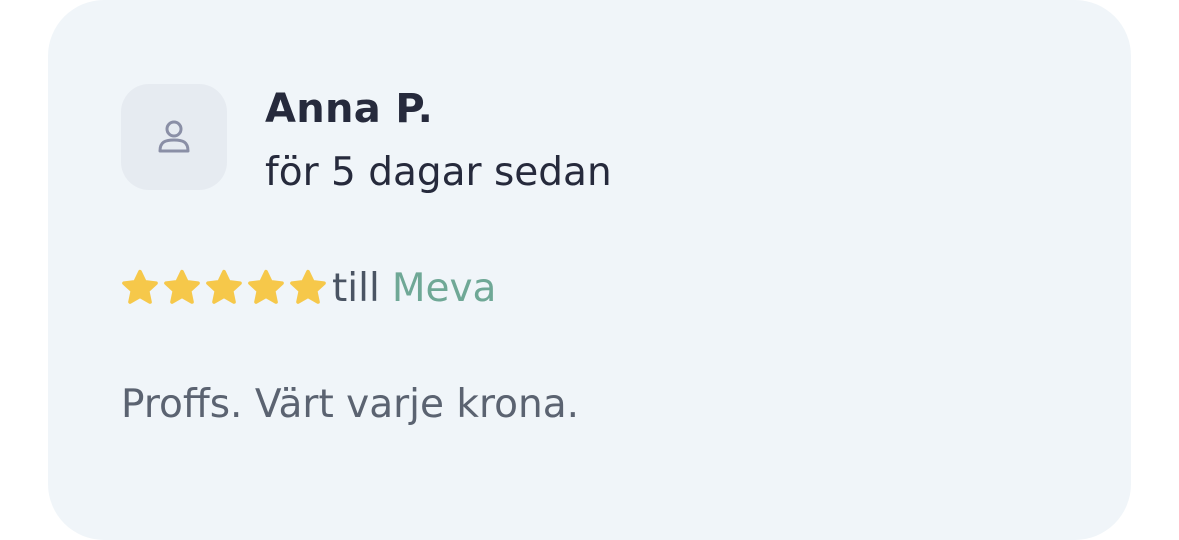 The image size is (1179, 540). Describe the element at coordinates (444, 288) in the screenshot. I see `company-link: Meva` at that location.